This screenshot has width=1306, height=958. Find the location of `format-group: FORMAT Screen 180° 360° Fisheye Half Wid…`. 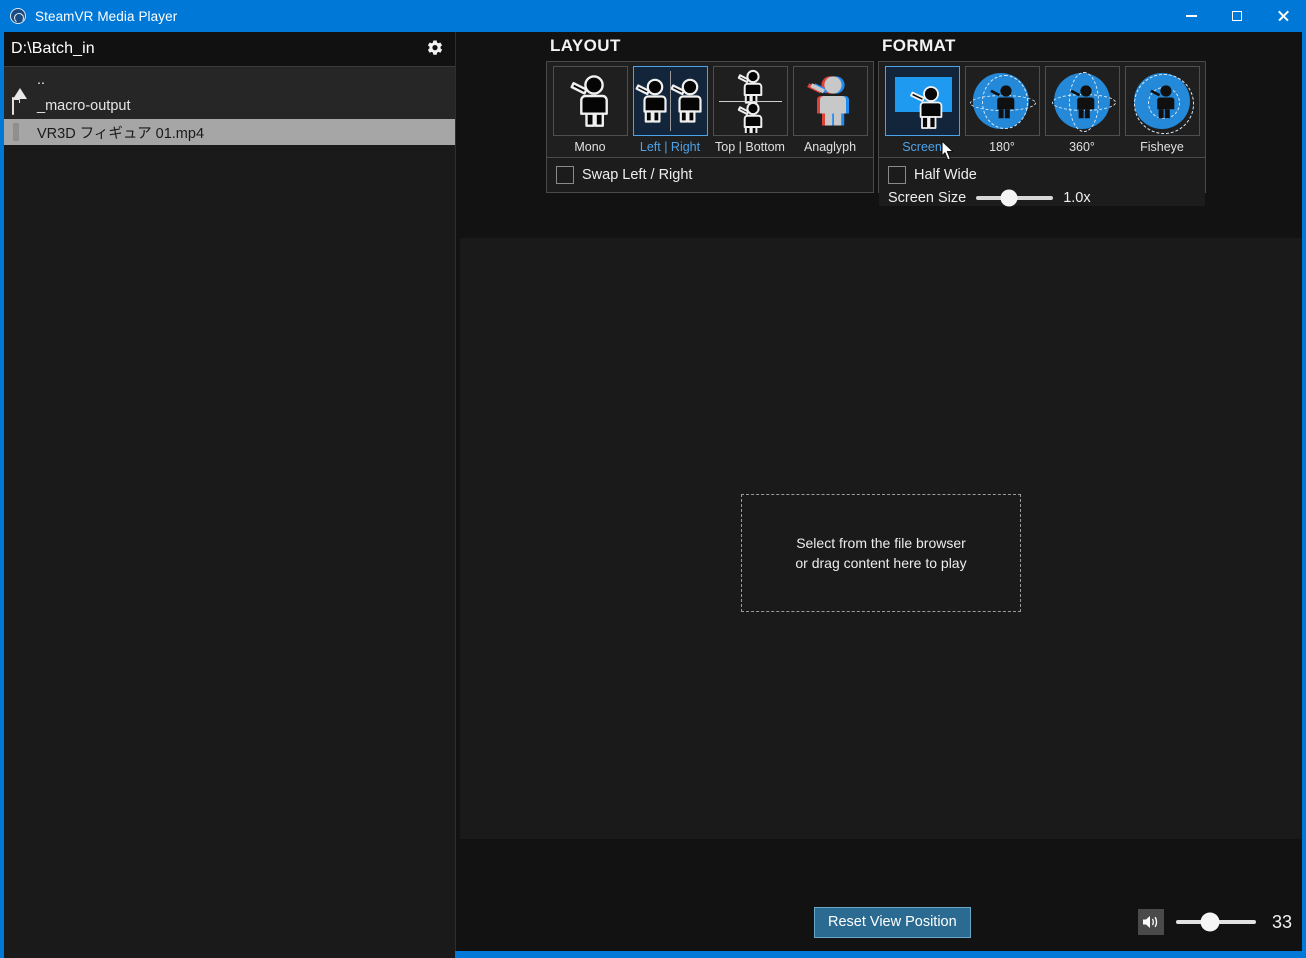

format-group: FORMAT Screen 180° 360° Fisheye Half Wid… is located at coordinates (1042, 121).